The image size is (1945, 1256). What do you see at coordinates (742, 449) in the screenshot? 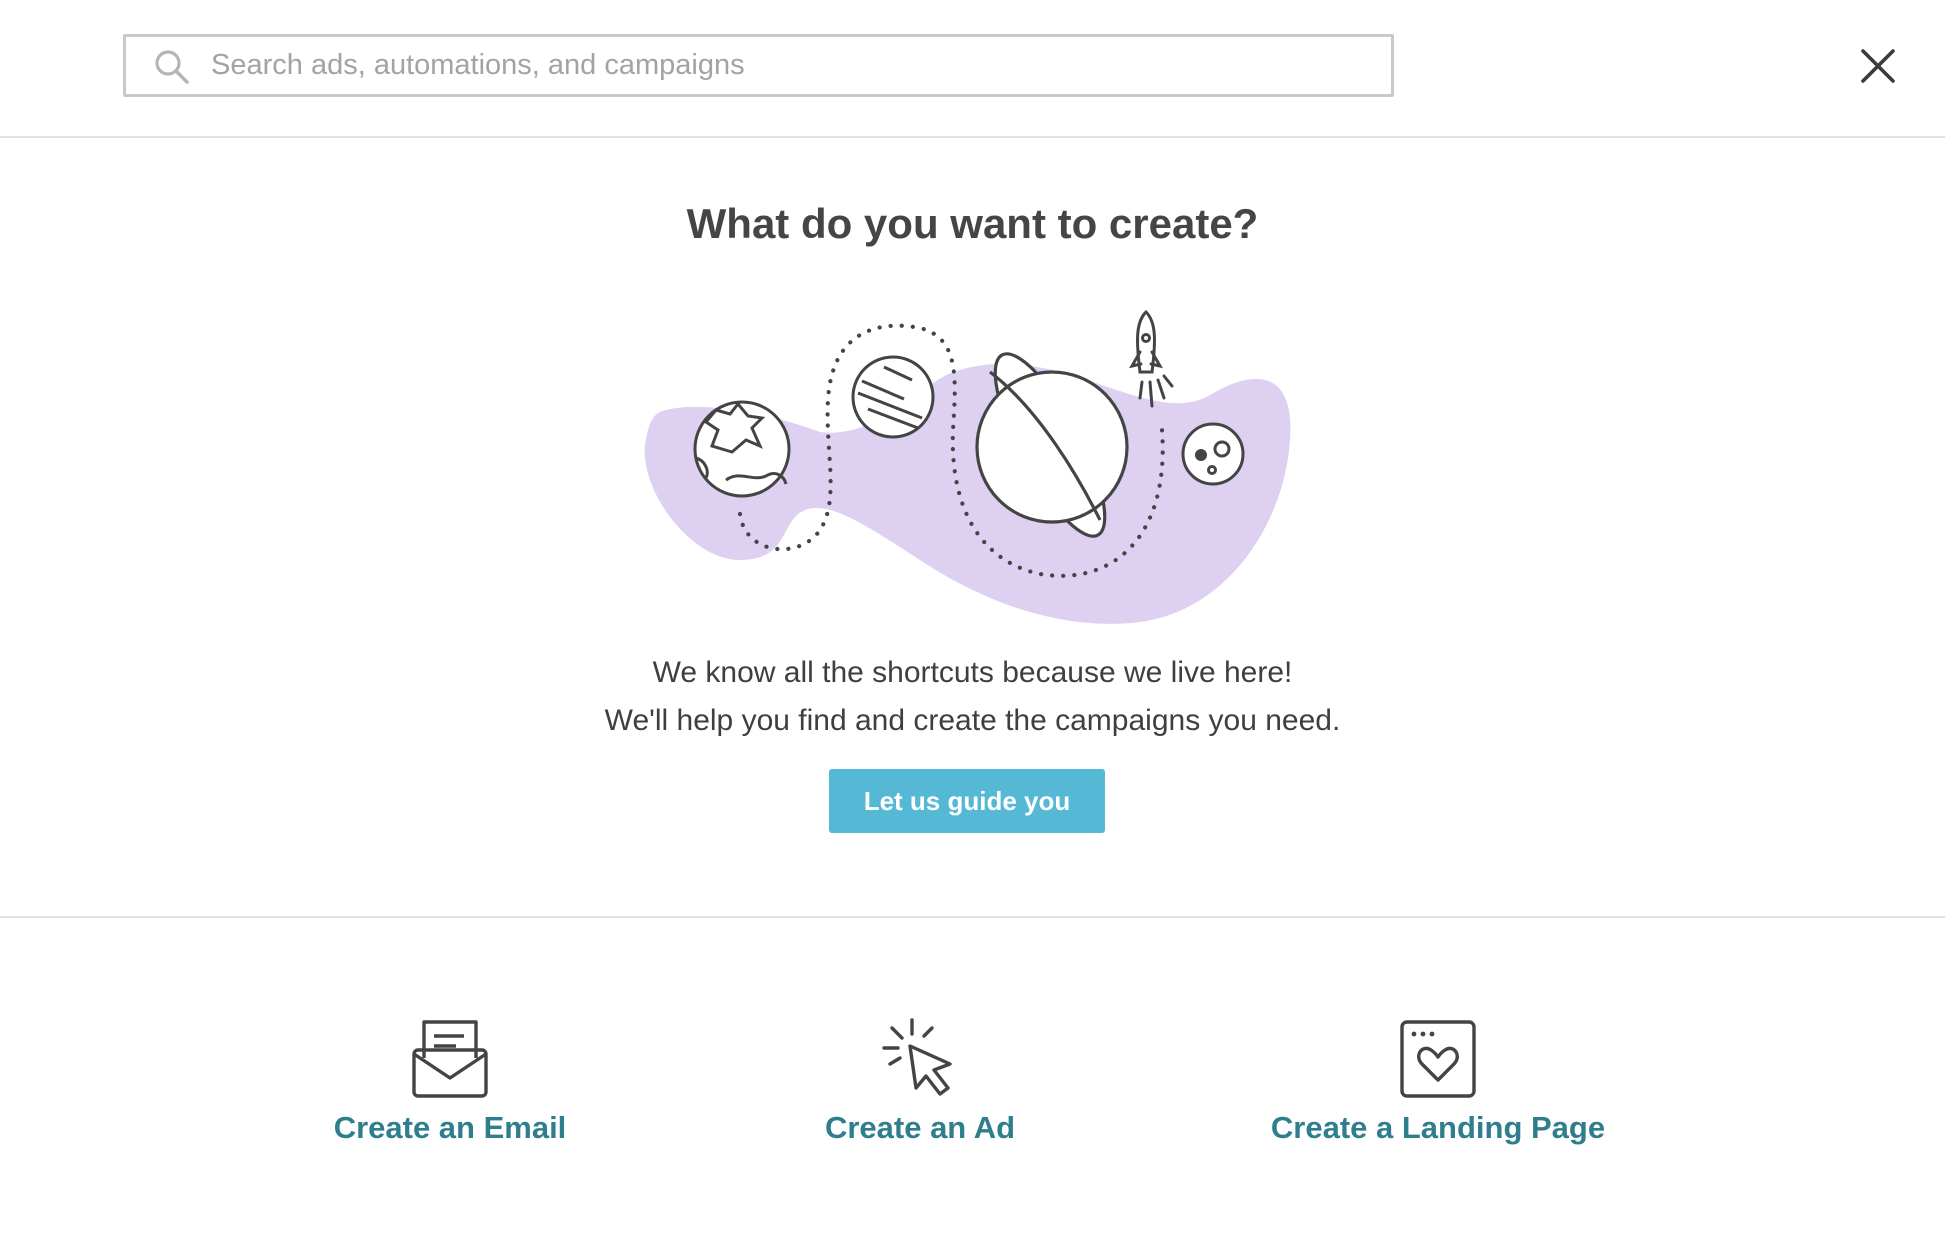
I see `earth-icon` at bounding box center [742, 449].